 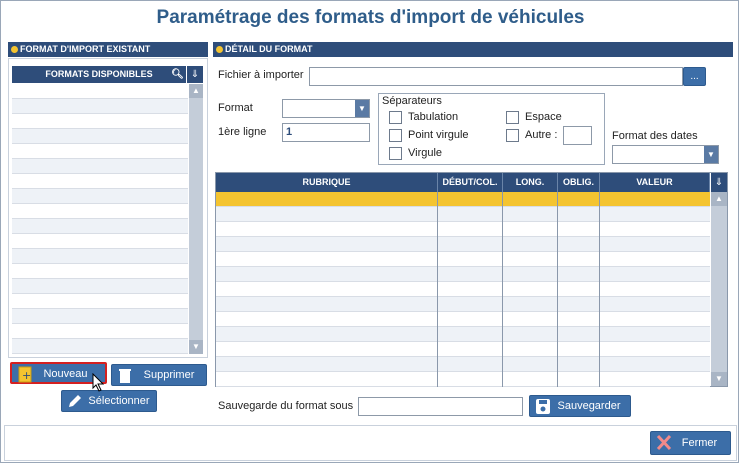 What do you see at coordinates (433, 117) in the screenshot?
I see `tabulation-label: Tabulation` at bounding box center [433, 117].